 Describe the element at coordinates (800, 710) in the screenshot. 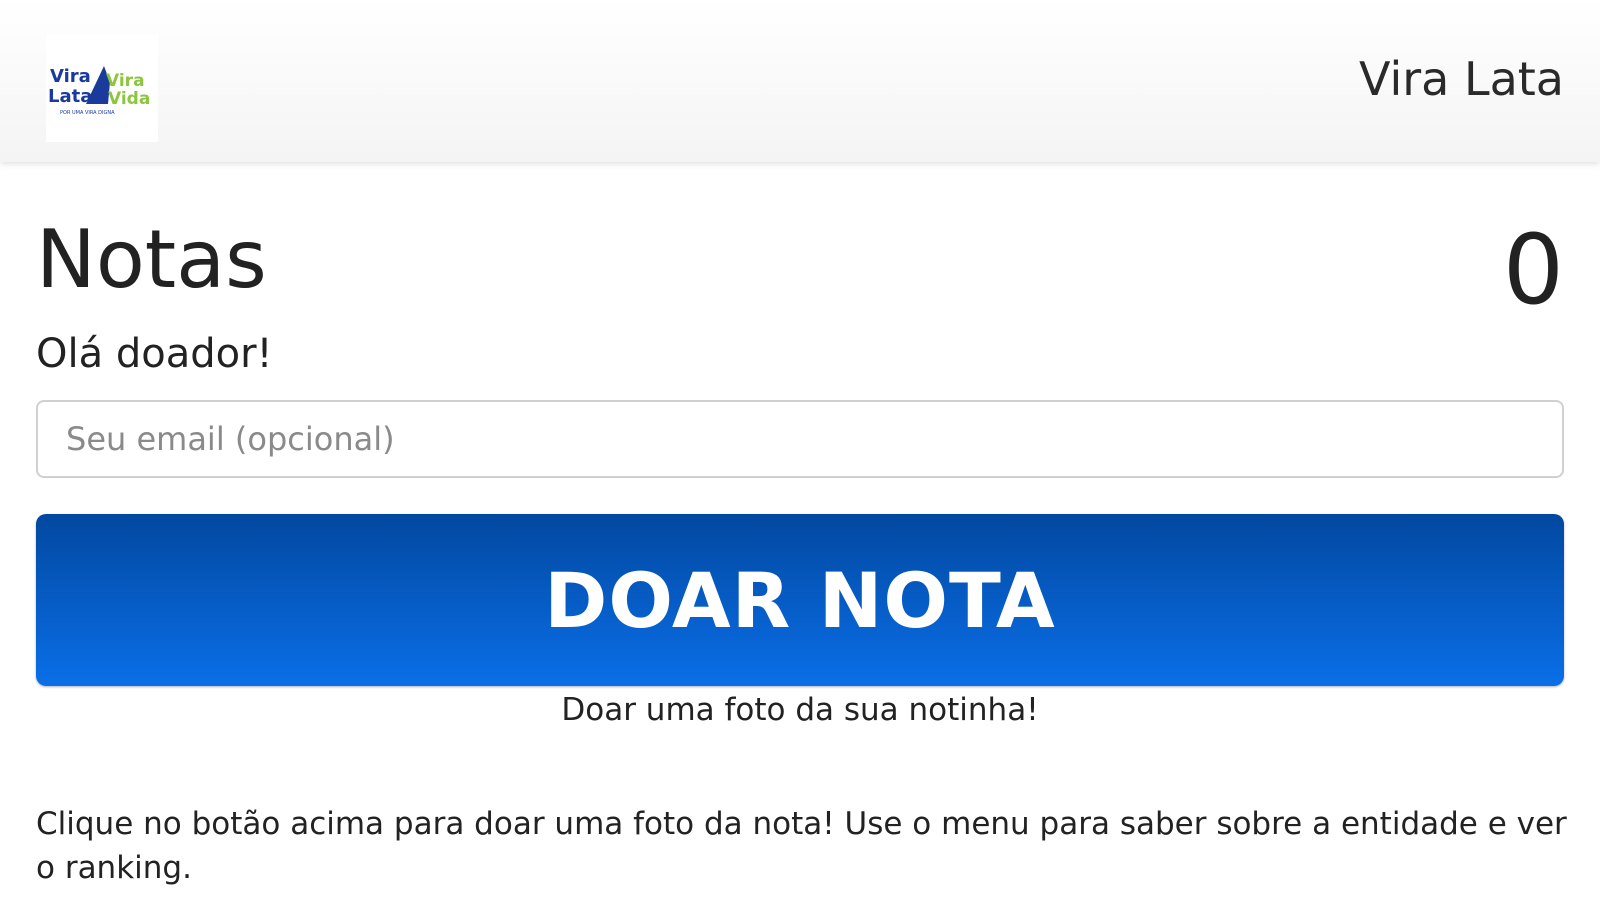

I see `donate-caption: Doar uma foto da sua notinha!` at that location.